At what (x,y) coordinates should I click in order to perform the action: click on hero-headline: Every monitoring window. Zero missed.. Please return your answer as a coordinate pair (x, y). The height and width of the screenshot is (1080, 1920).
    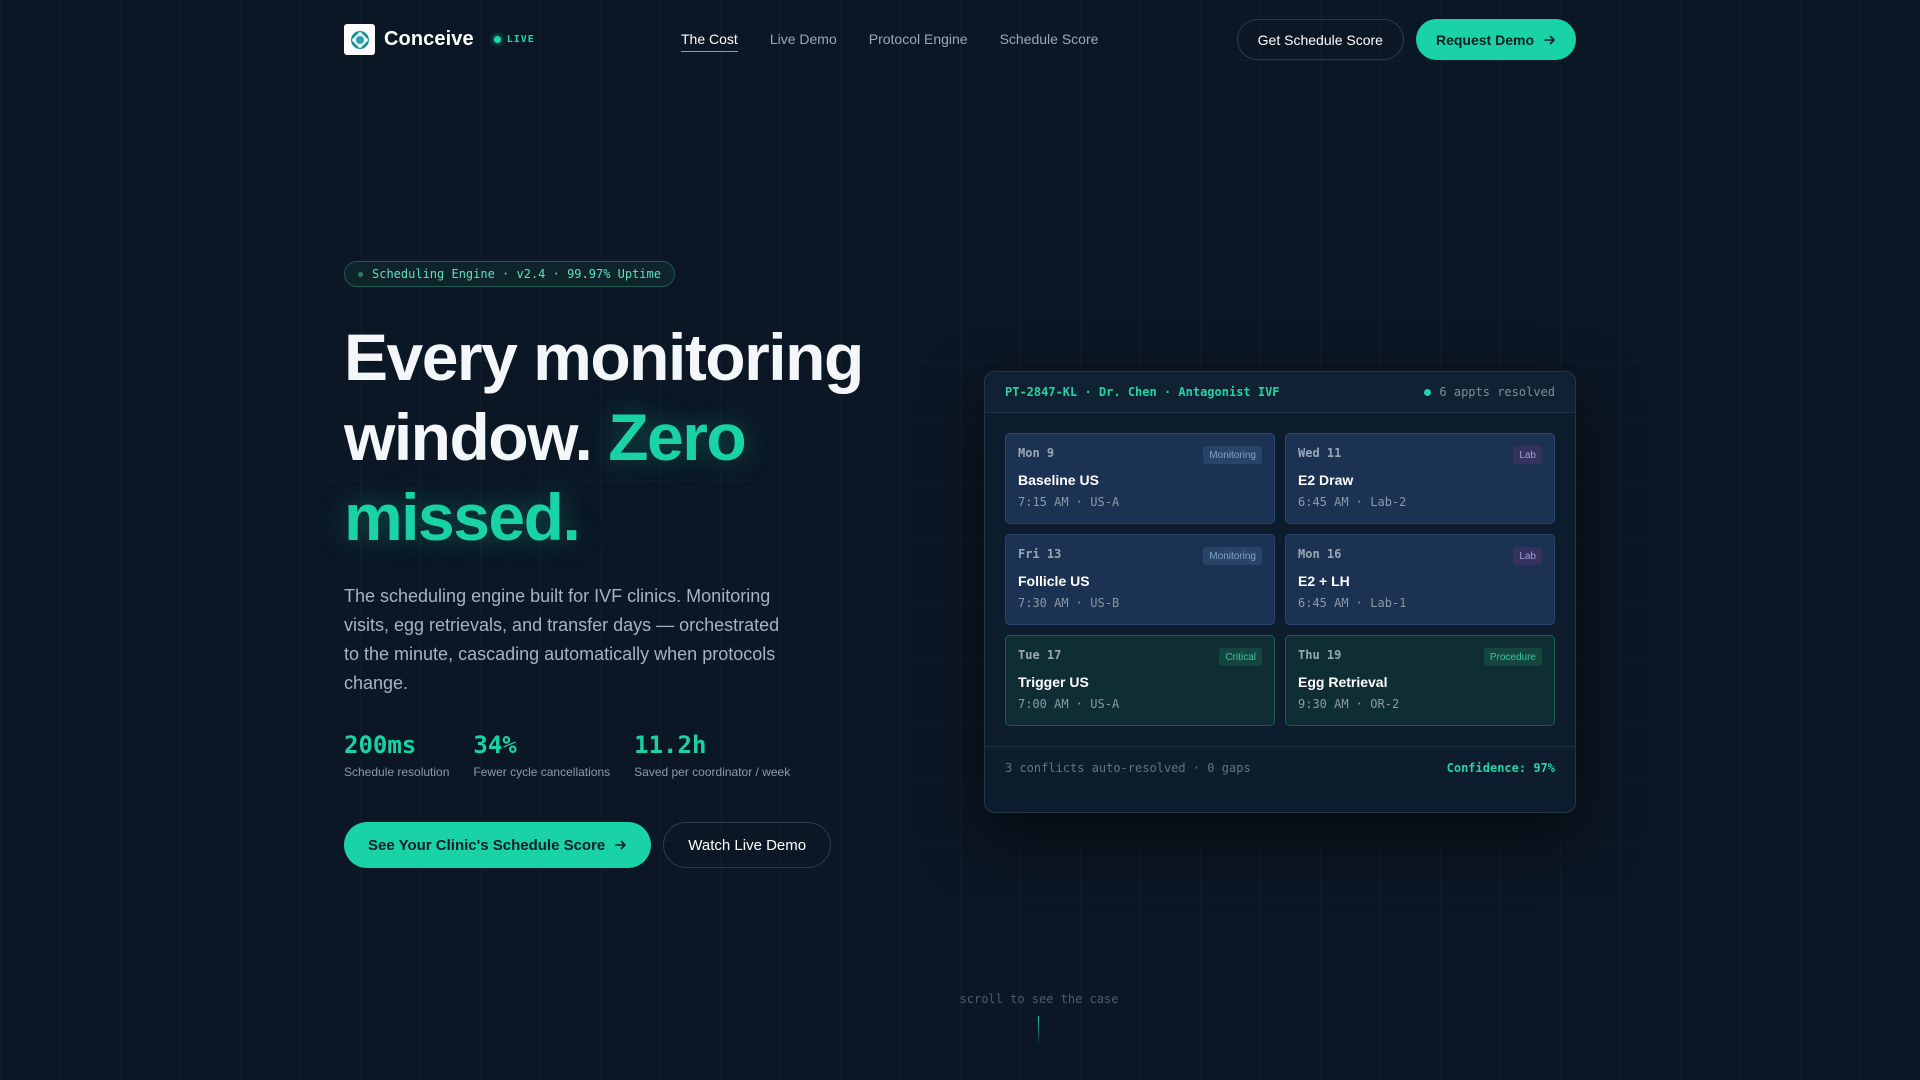
    Looking at the image, I should click on (624, 437).